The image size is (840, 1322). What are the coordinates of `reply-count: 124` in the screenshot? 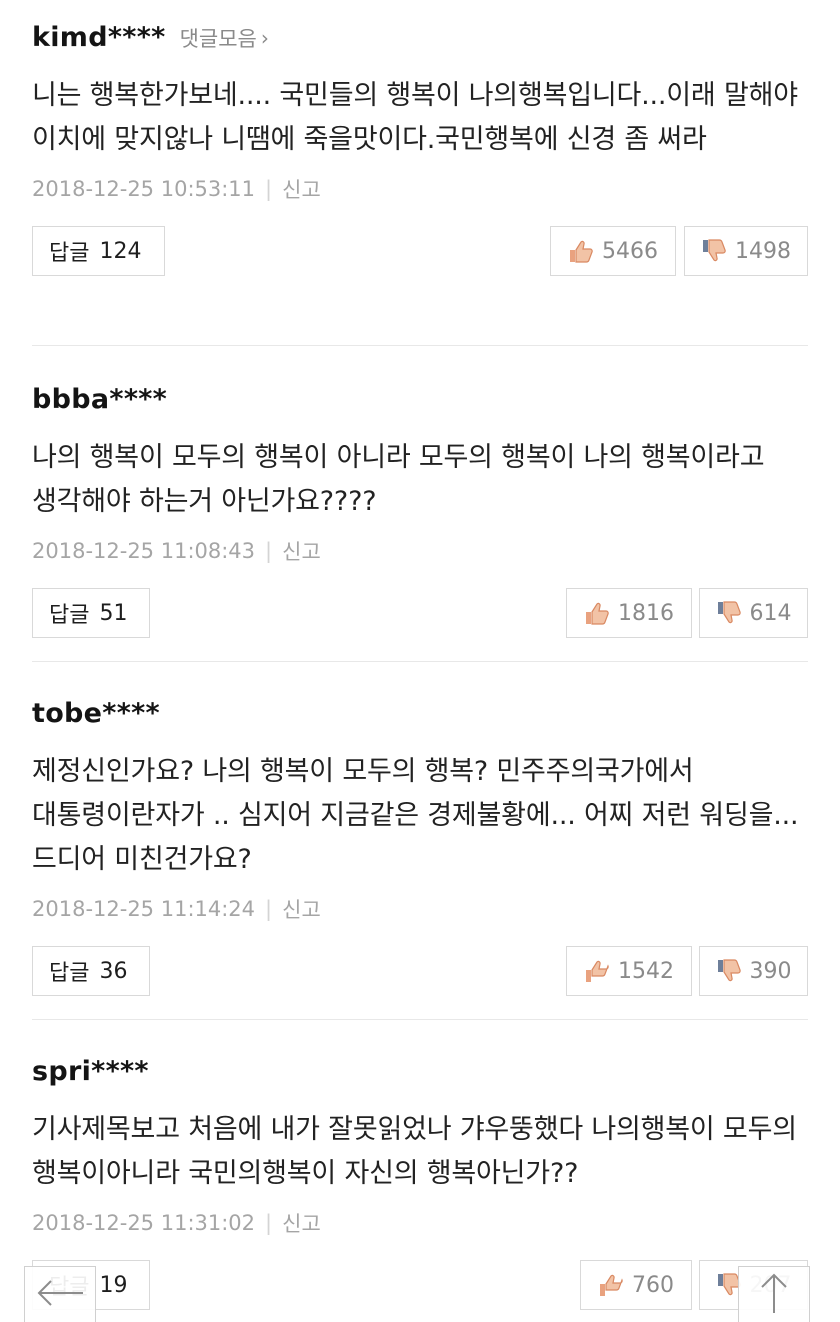 It's located at (120, 251).